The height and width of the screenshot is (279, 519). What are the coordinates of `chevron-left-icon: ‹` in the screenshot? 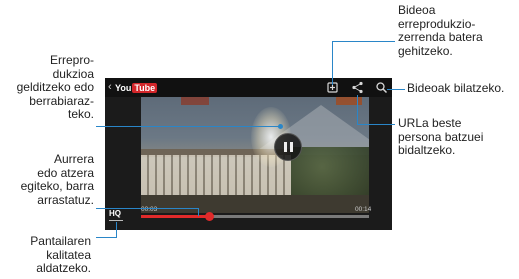 It's located at (110, 87).